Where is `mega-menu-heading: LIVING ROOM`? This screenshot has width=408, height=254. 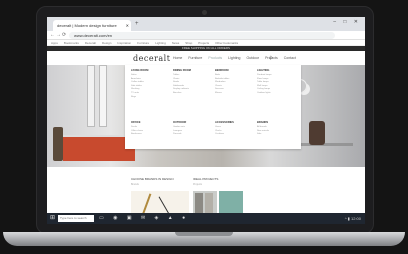
mega-menu-heading: LIVING ROOM is located at coordinates (149, 70).